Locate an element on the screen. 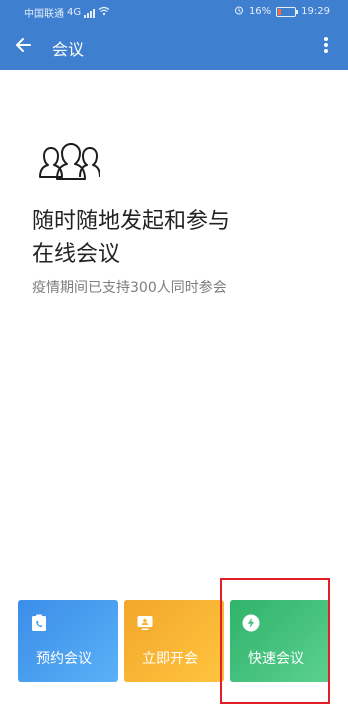 This screenshot has width=348, height=708. headline-line-1: 随时随地发起和参与 is located at coordinates (131, 221).